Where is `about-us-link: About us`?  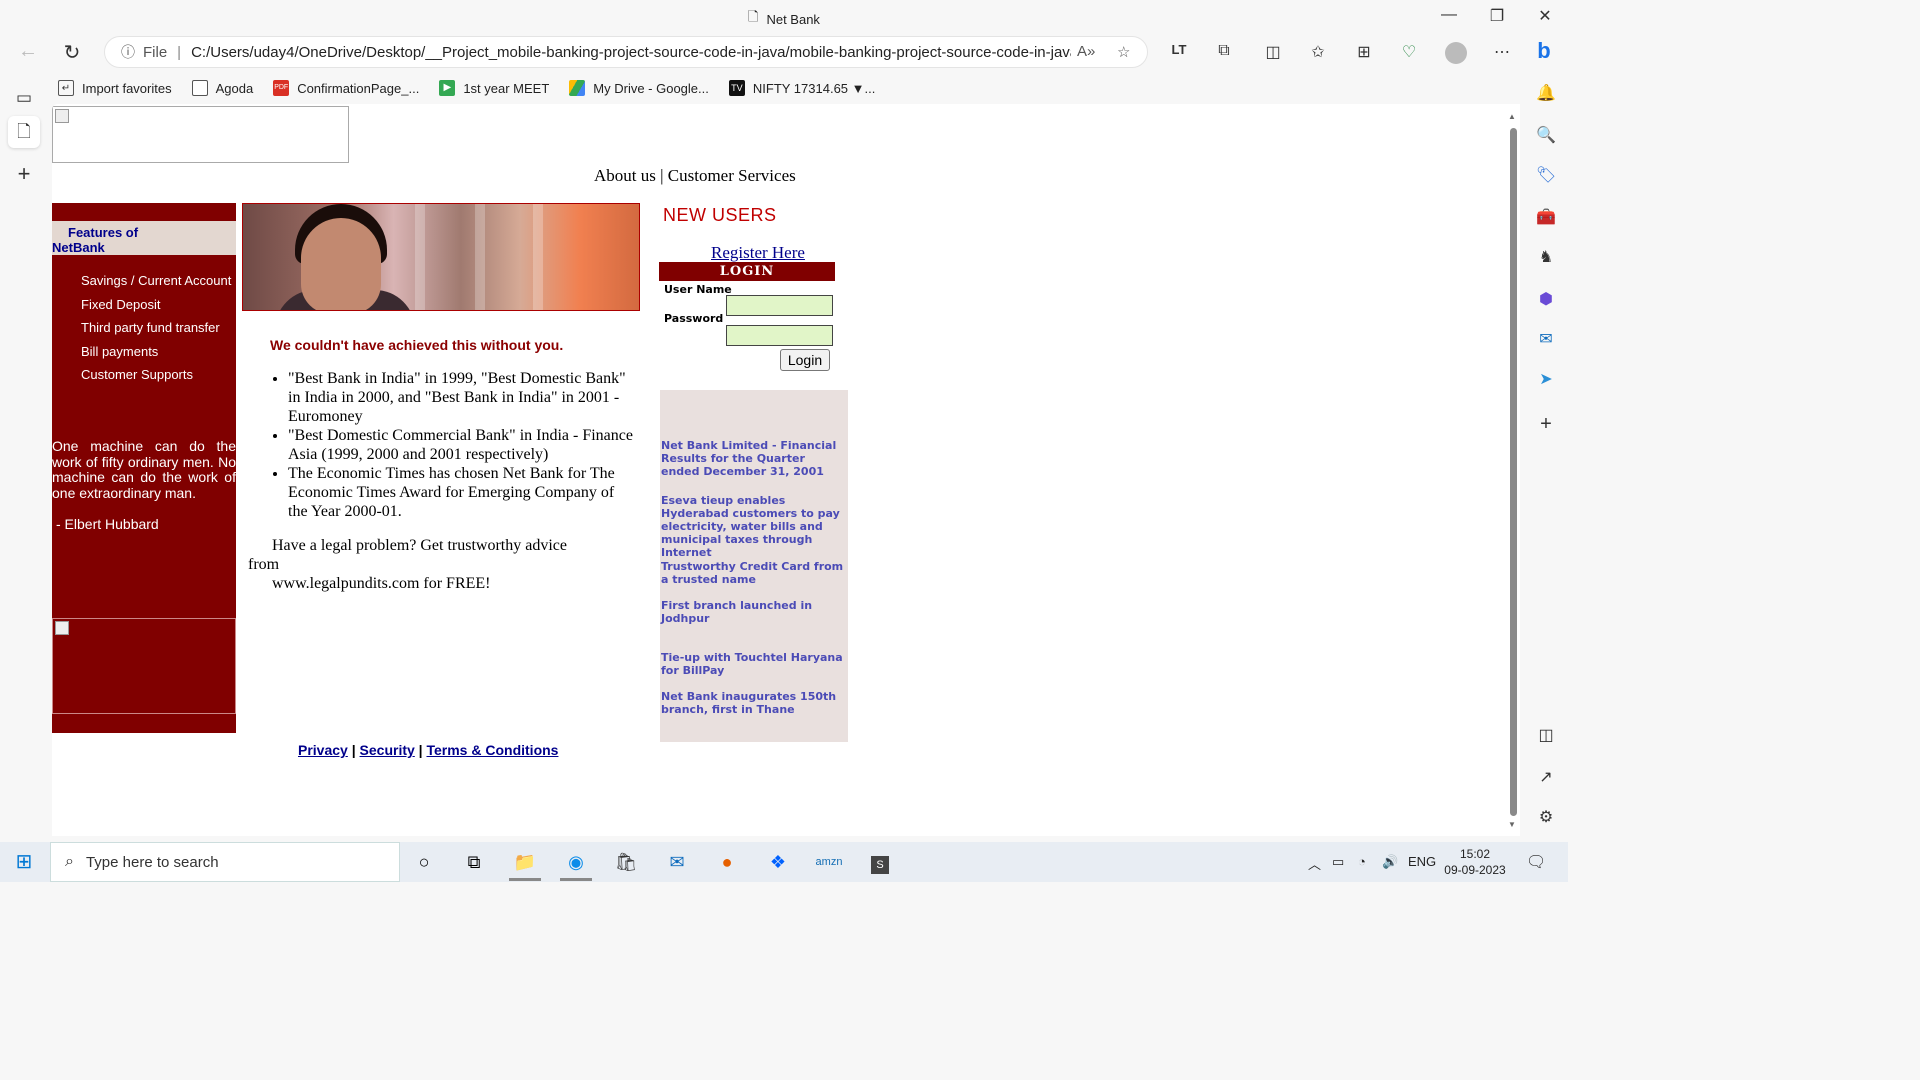
about-us-link: About us is located at coordinates (625, 175).